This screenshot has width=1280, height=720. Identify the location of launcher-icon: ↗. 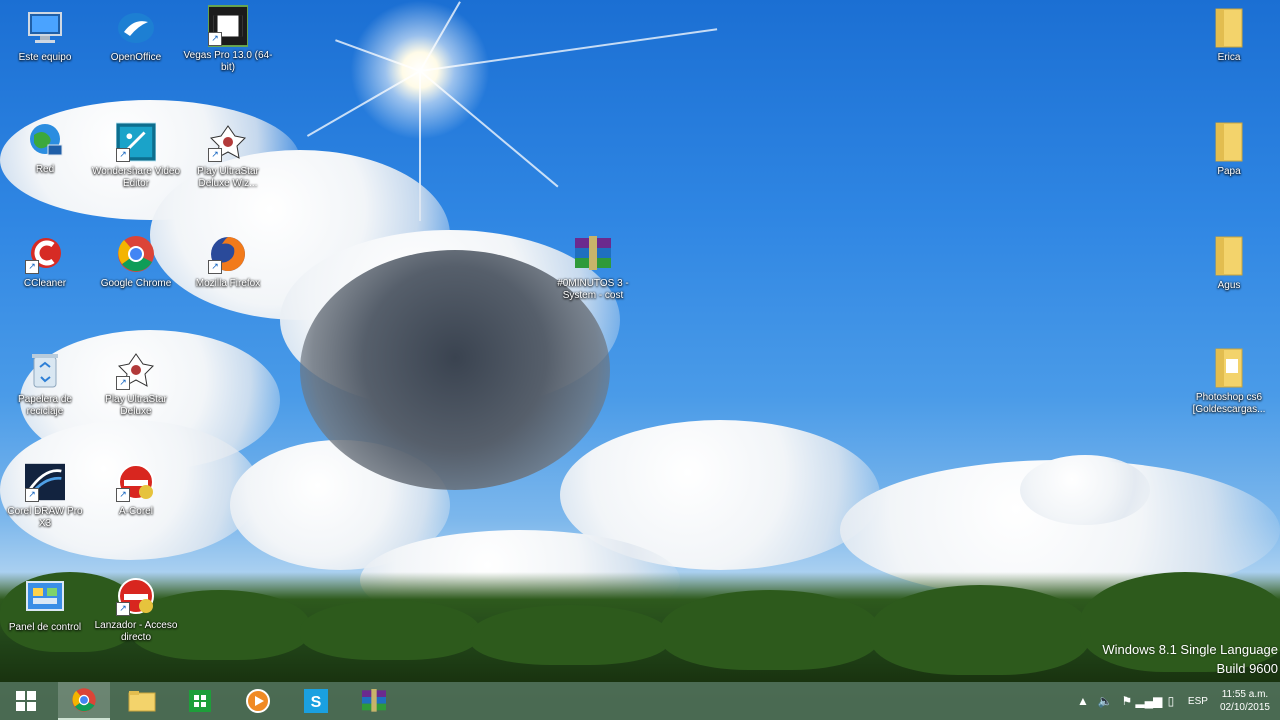
(136, 596).